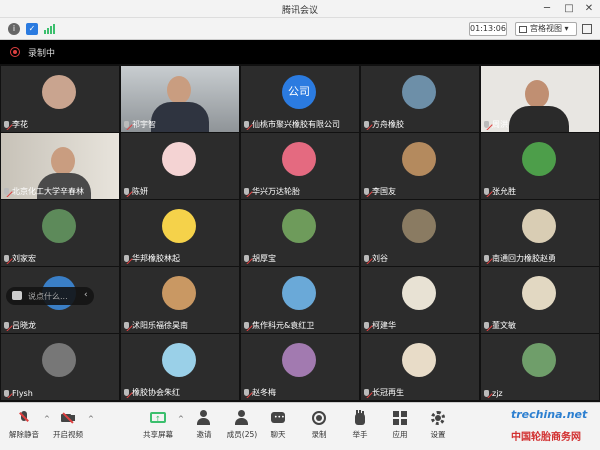 This screenshot has height=450, width=600. What do you see at coordinates (400, 428) in the screenshot?
I see `apps-button: 应用` at bounding box center [400, 428].